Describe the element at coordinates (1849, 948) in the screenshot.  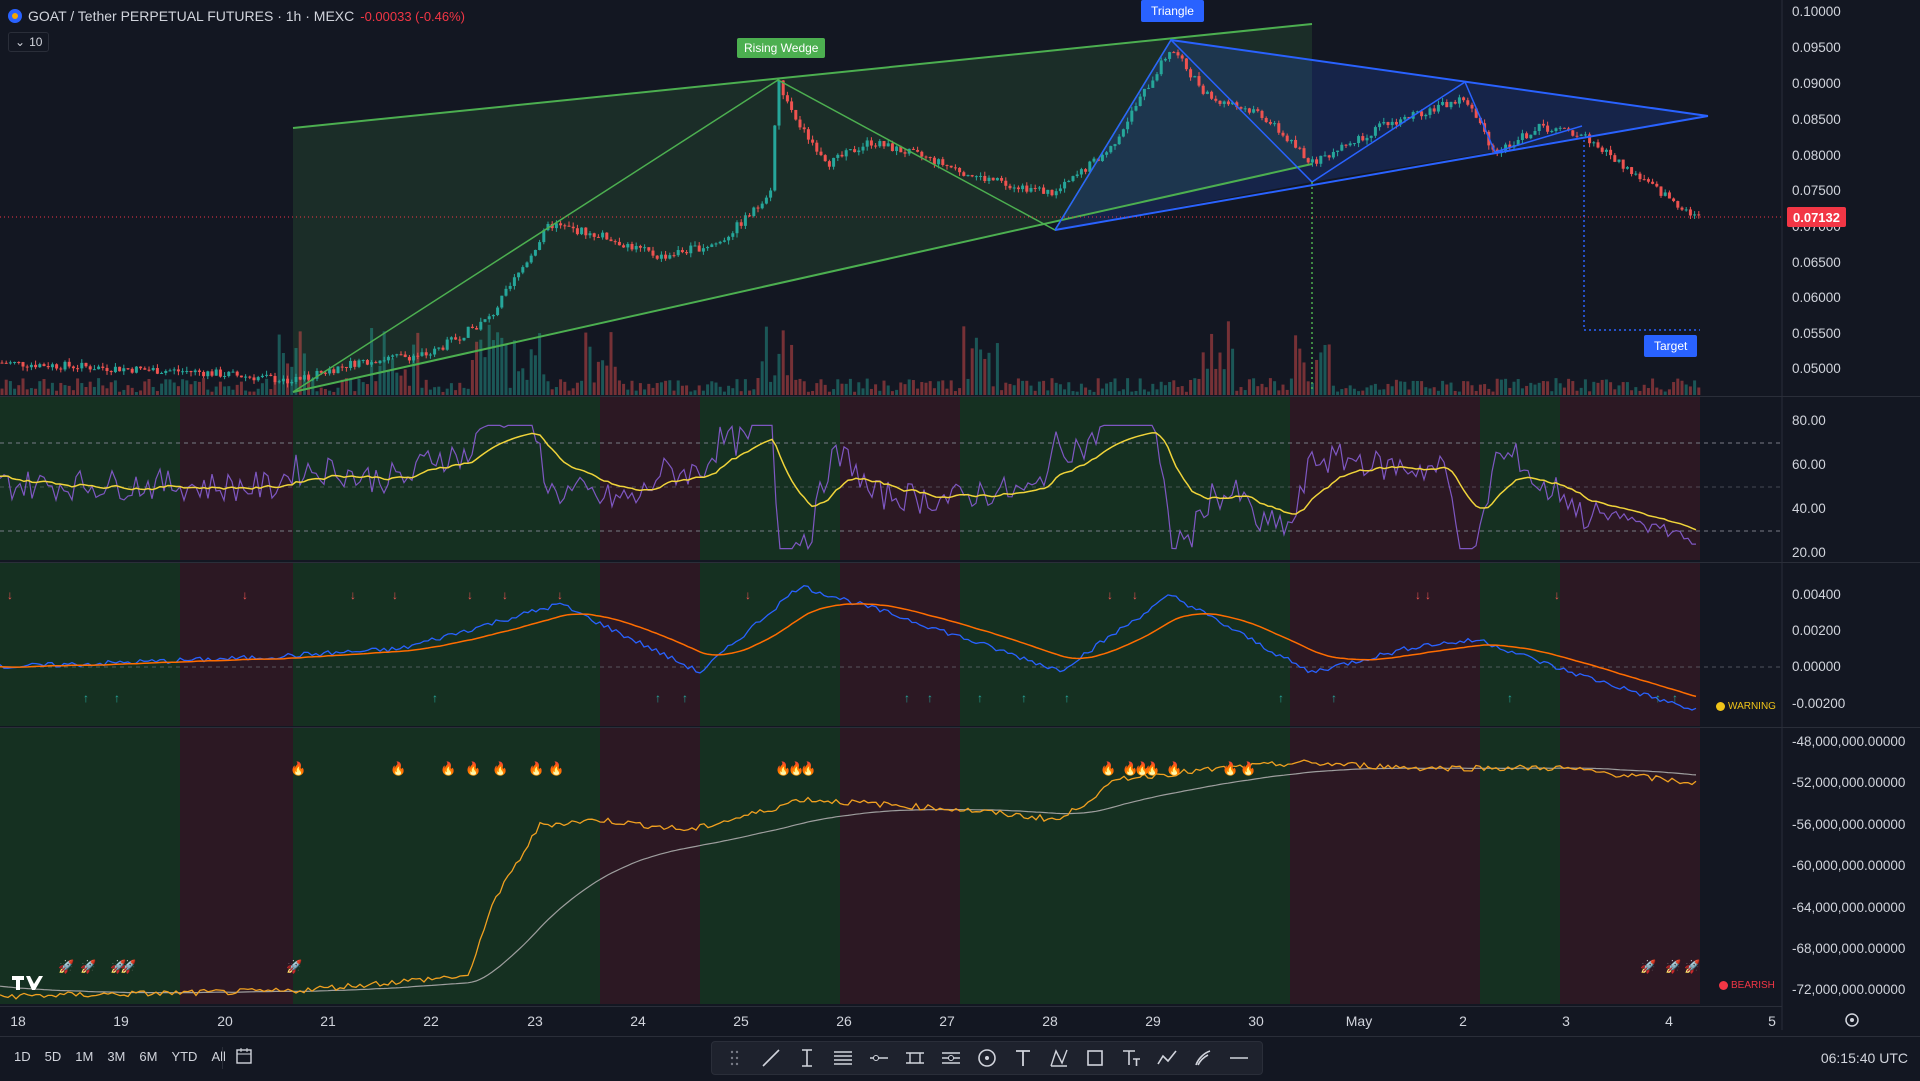
I see `obv-tick: -68,000,000.00000` at that location.